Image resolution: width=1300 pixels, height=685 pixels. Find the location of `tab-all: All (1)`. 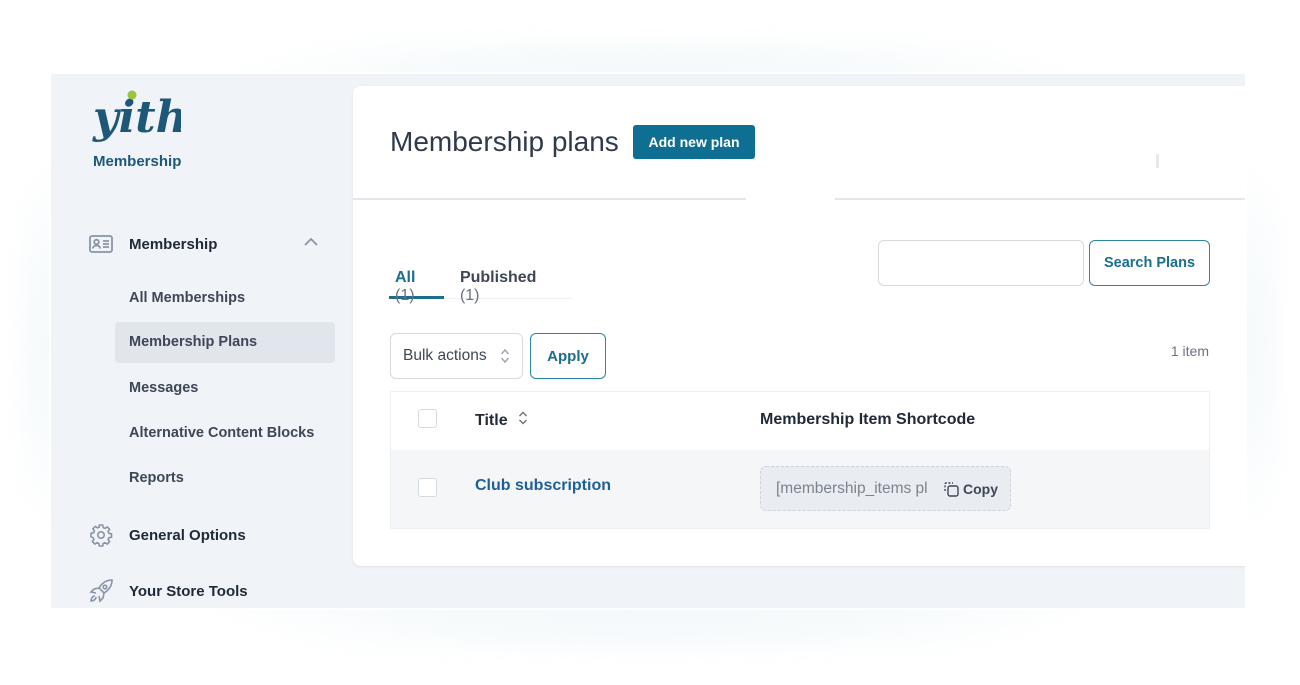

tab-all: All (1) is located at coordinates (416, 286).